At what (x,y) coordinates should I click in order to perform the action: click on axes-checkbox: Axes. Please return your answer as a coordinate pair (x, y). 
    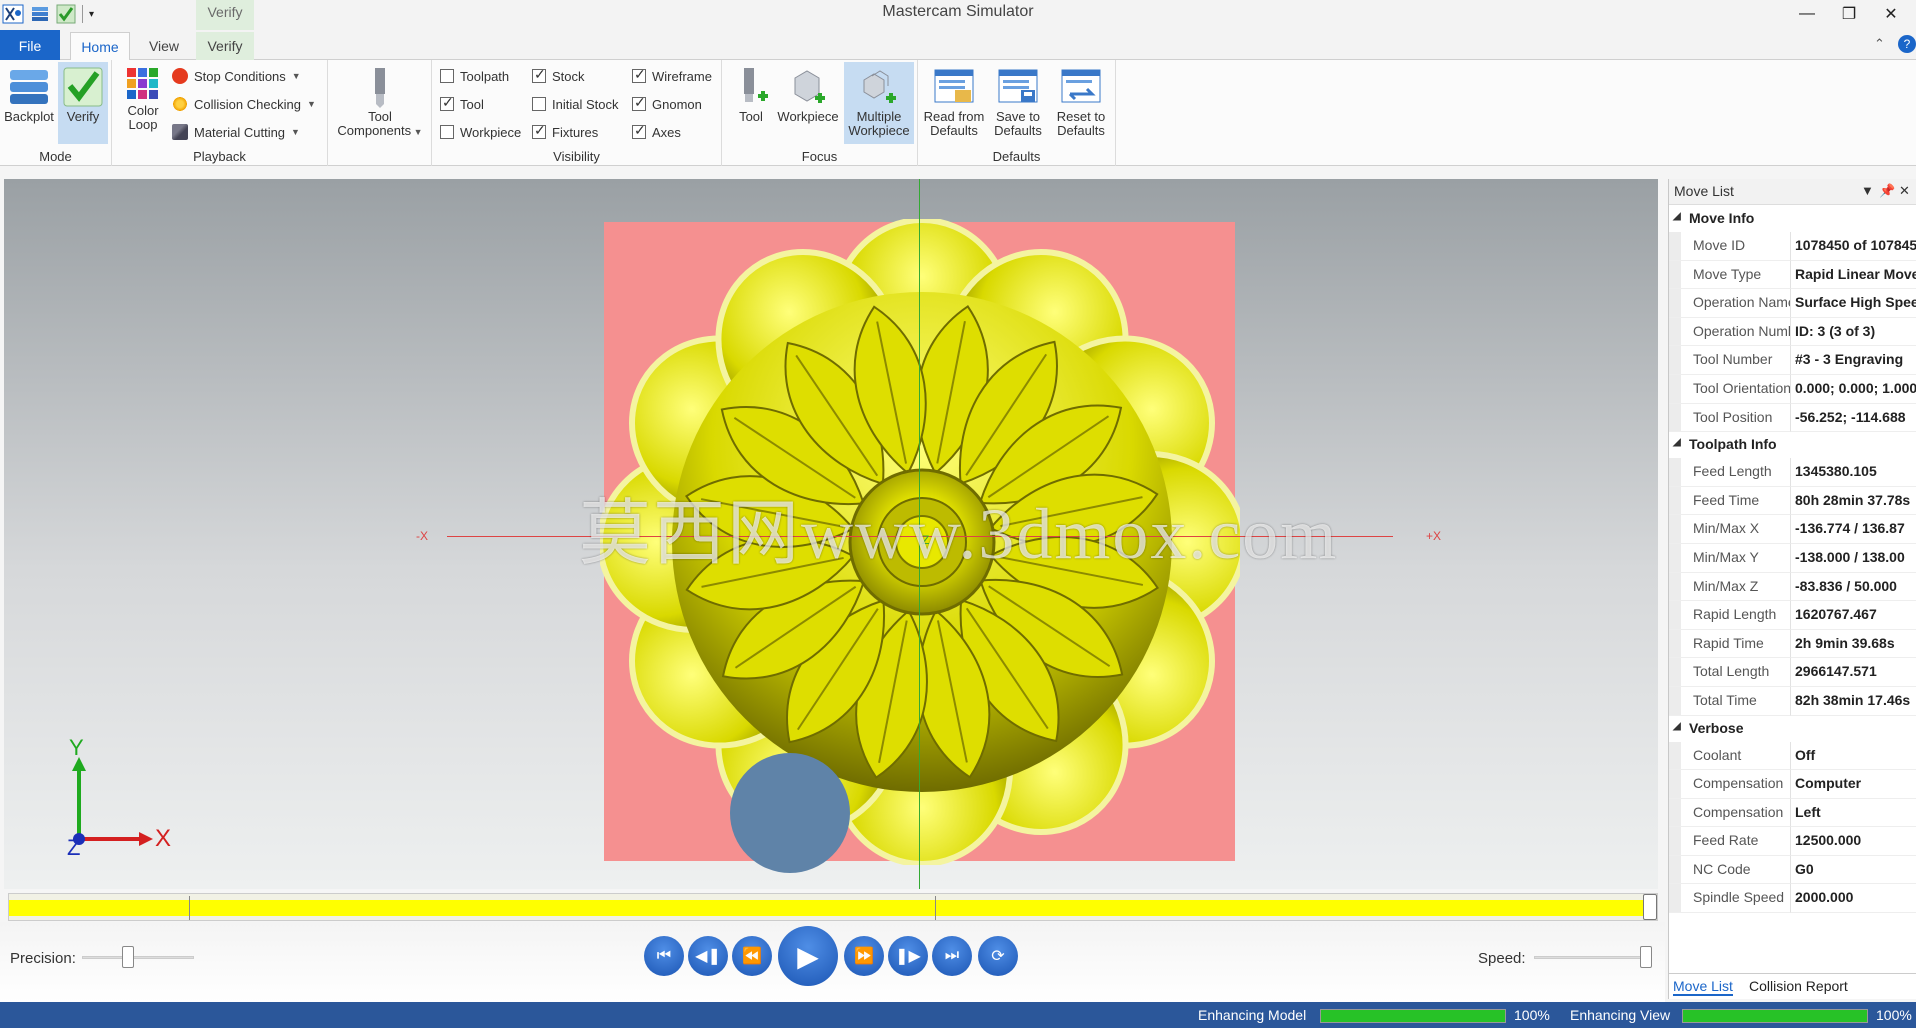
    Looking at the image, I should click on (656, 132).